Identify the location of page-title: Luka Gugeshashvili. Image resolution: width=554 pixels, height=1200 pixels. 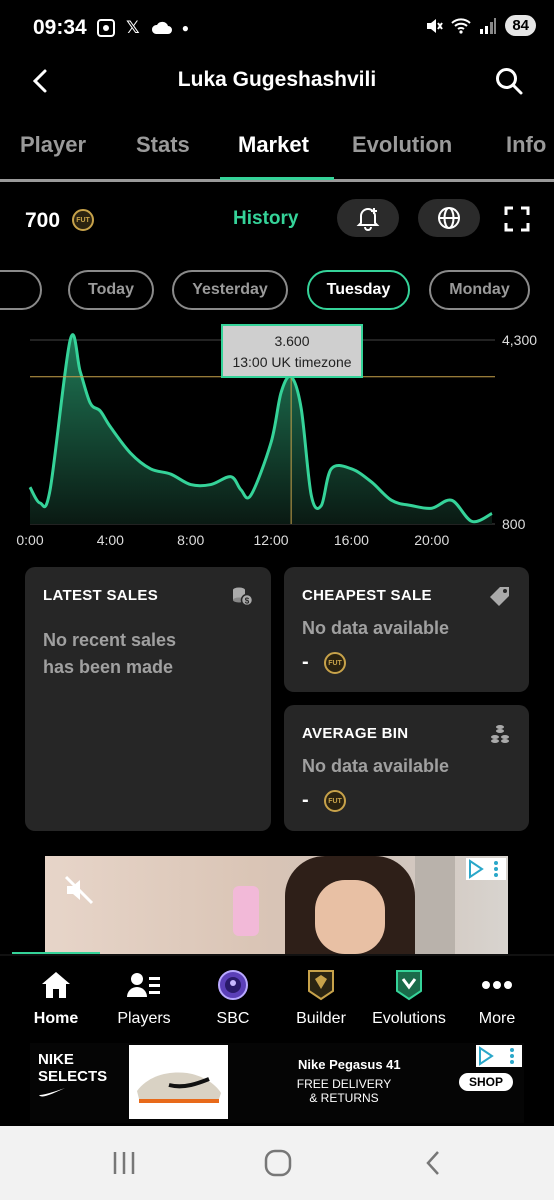
(277, 79).